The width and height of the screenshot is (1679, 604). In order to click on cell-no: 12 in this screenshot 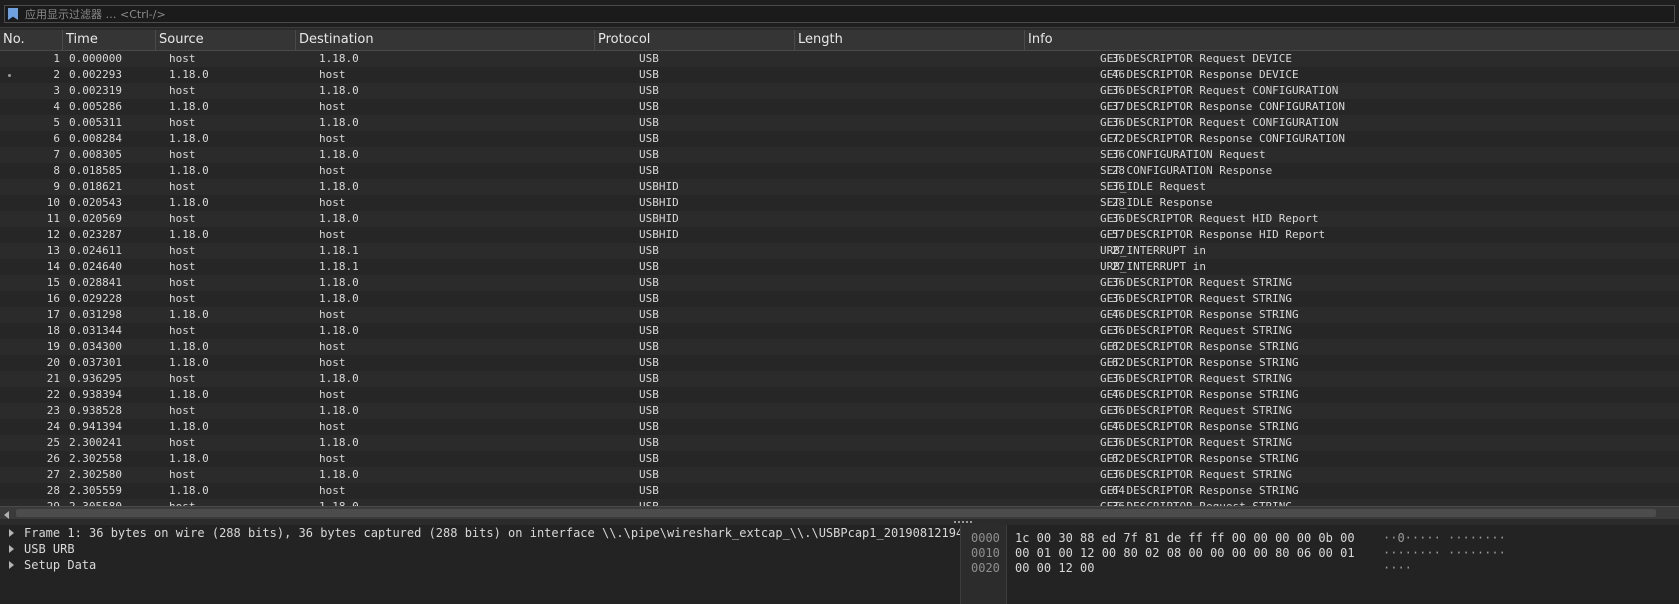, I will do `click(53, 234)`.